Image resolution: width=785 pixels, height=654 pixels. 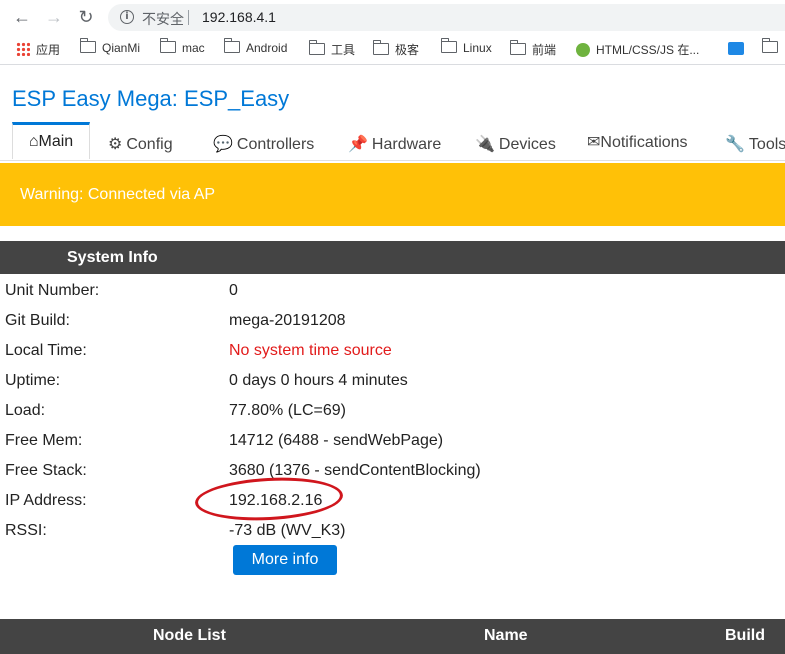 I want to click on back-arrow-icon: ←, so click(x=22, y=17).